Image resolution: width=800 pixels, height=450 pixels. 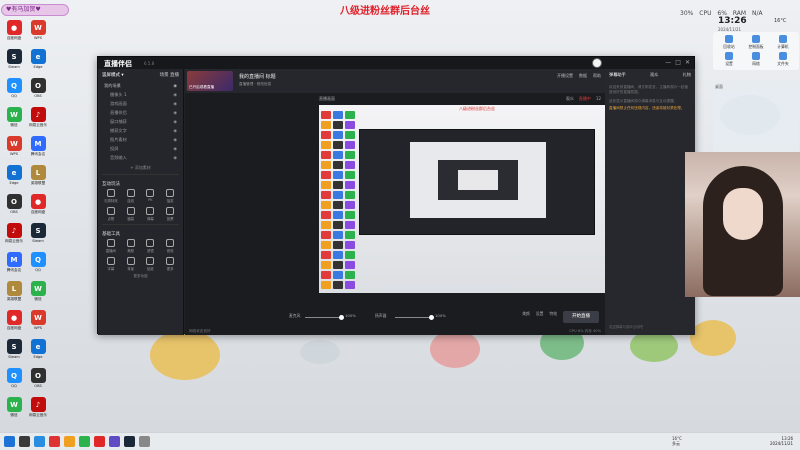 I want to click on tool-item: 音效, so click(x=170, y=246).